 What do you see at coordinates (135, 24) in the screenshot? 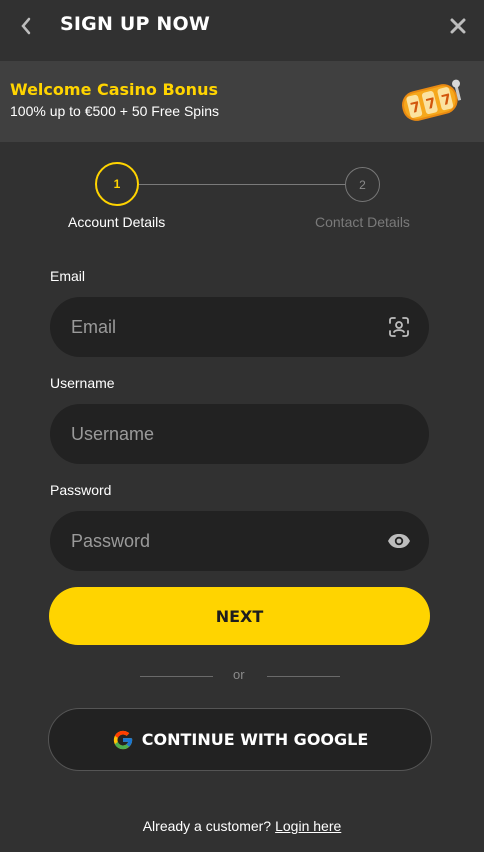
I see `page-title: SIGN UP NOW` at bounding box center [135, 24].